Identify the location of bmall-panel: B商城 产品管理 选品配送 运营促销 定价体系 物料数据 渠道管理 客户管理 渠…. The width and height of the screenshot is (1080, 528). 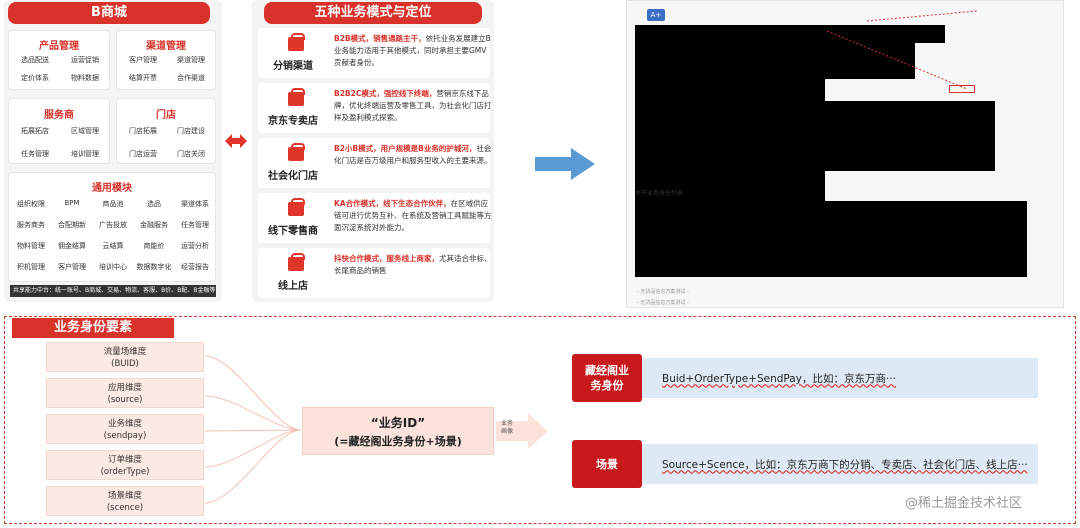
(113, 151).